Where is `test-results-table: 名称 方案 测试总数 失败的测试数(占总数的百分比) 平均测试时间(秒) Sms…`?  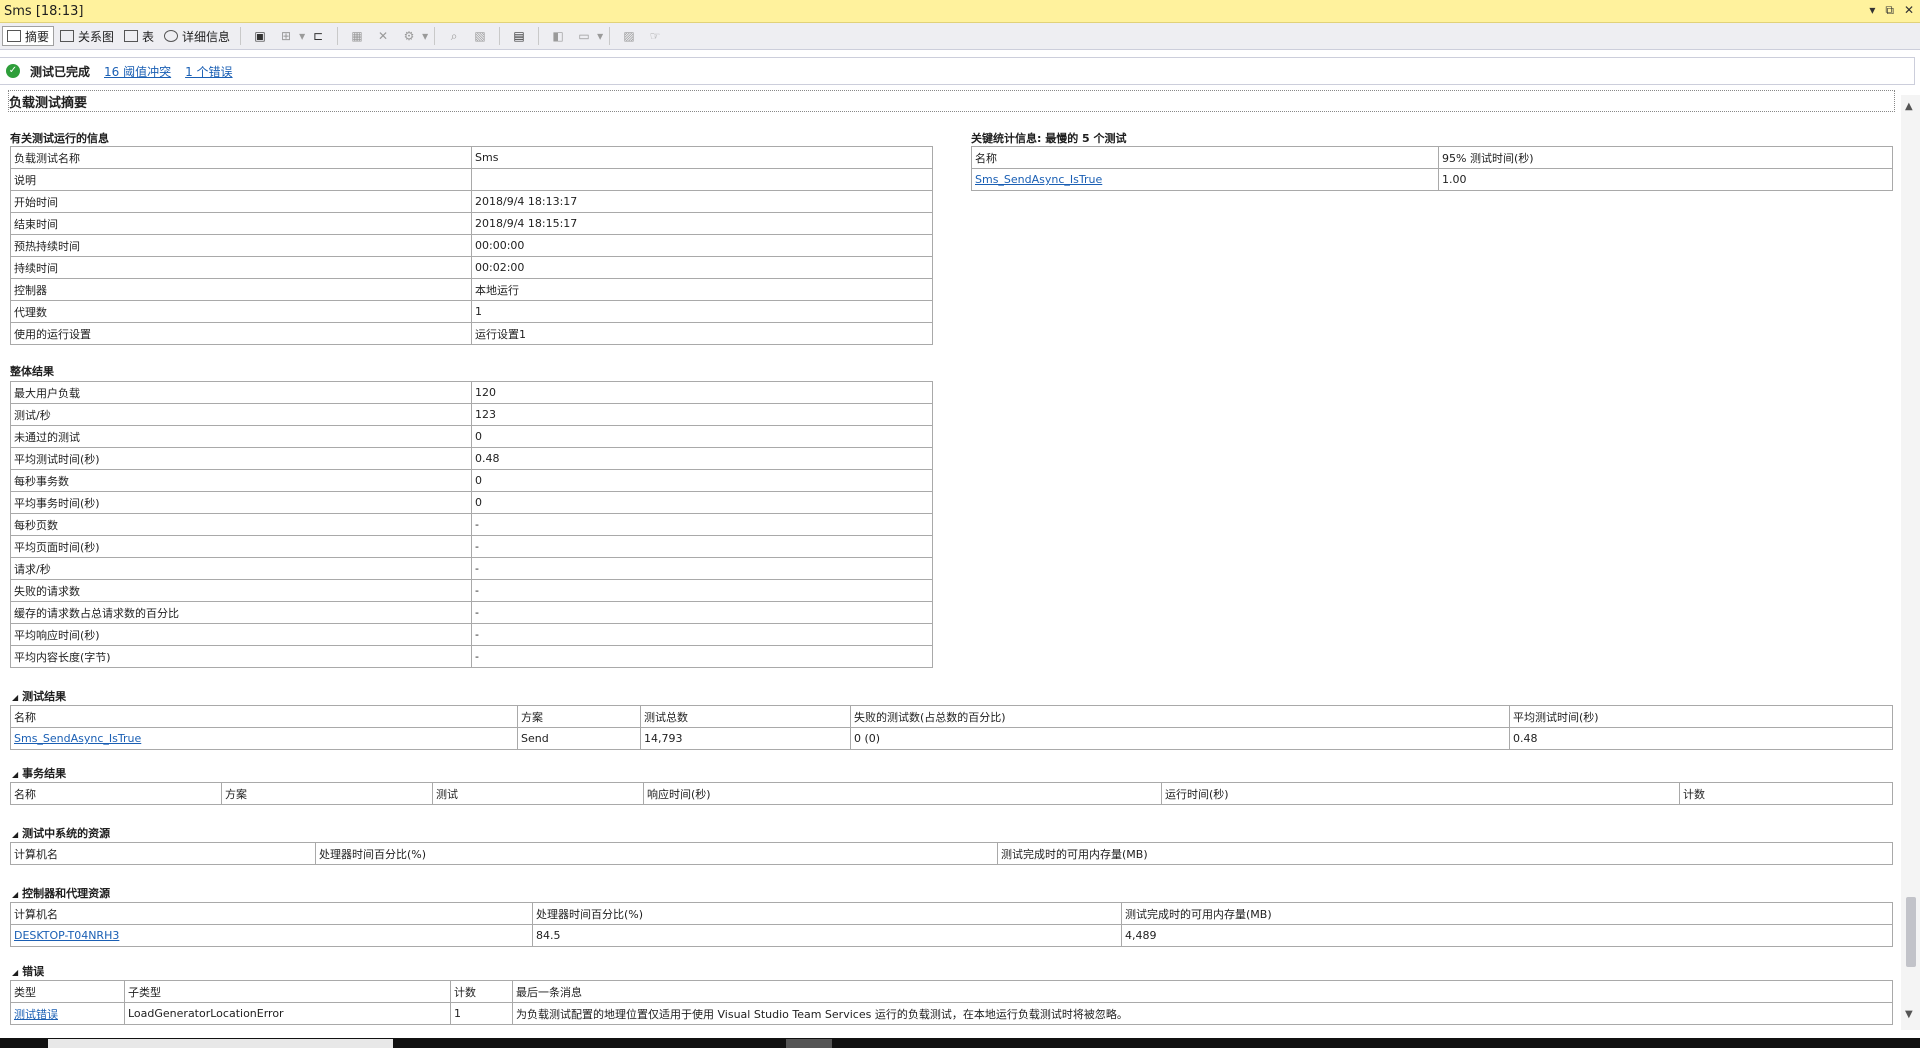
test-results-table: 名称 方案 测试总数 失败的测试数(占总数的百分比) 平均测试时间(秒) Sms… is located at coordinates (951, 727).